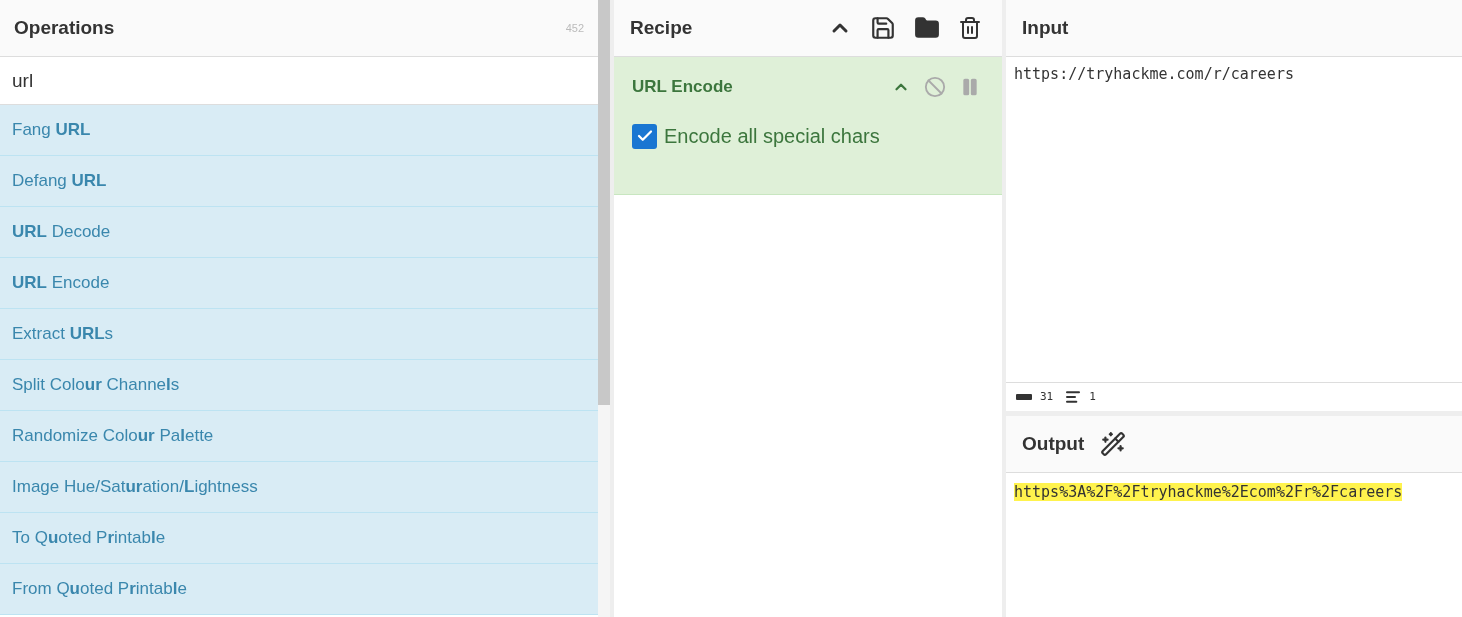 The image size is (1462, 617). I want to click on folder-icon, so click(927, 28).